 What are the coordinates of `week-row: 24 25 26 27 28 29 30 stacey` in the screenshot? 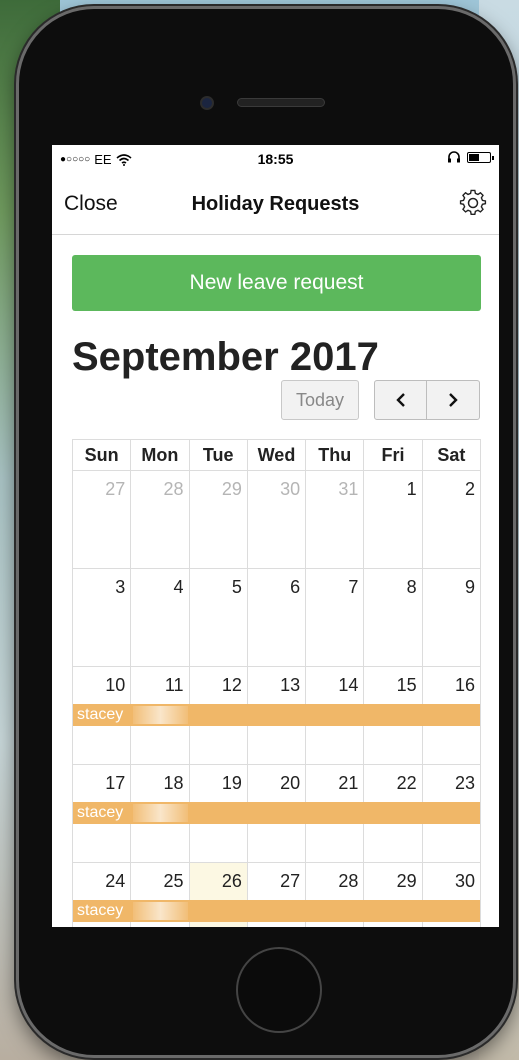 It's located at (276, 895).